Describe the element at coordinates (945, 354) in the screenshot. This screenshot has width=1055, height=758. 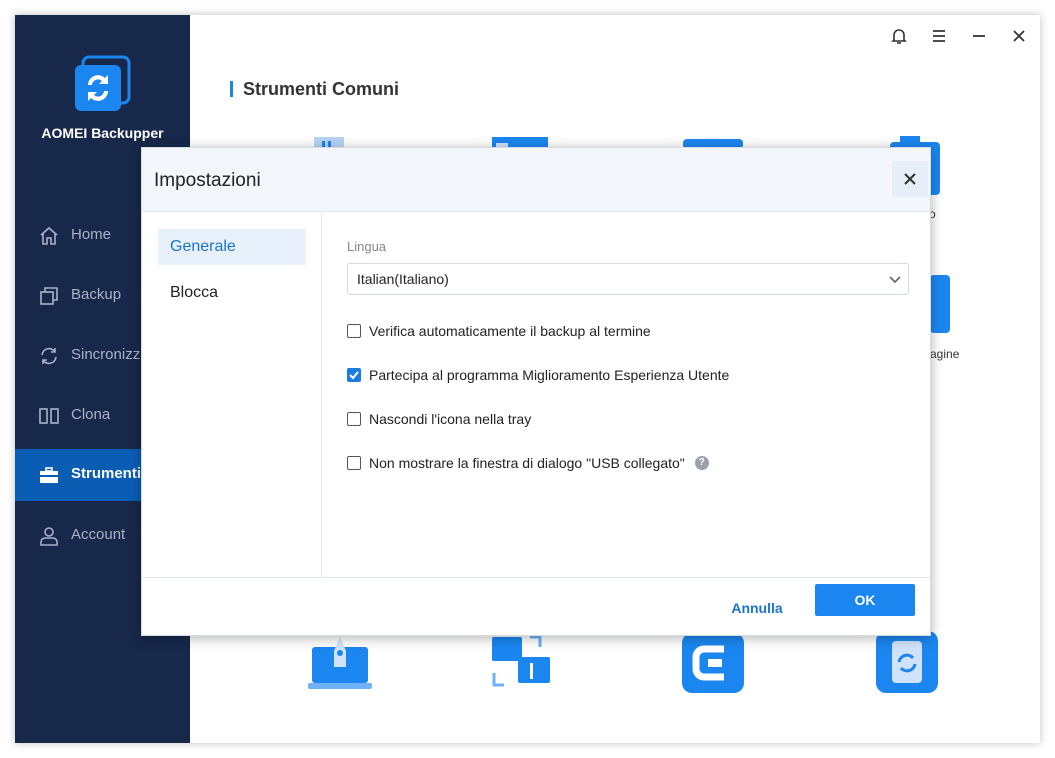
I see `tool-label: agine` at that location.